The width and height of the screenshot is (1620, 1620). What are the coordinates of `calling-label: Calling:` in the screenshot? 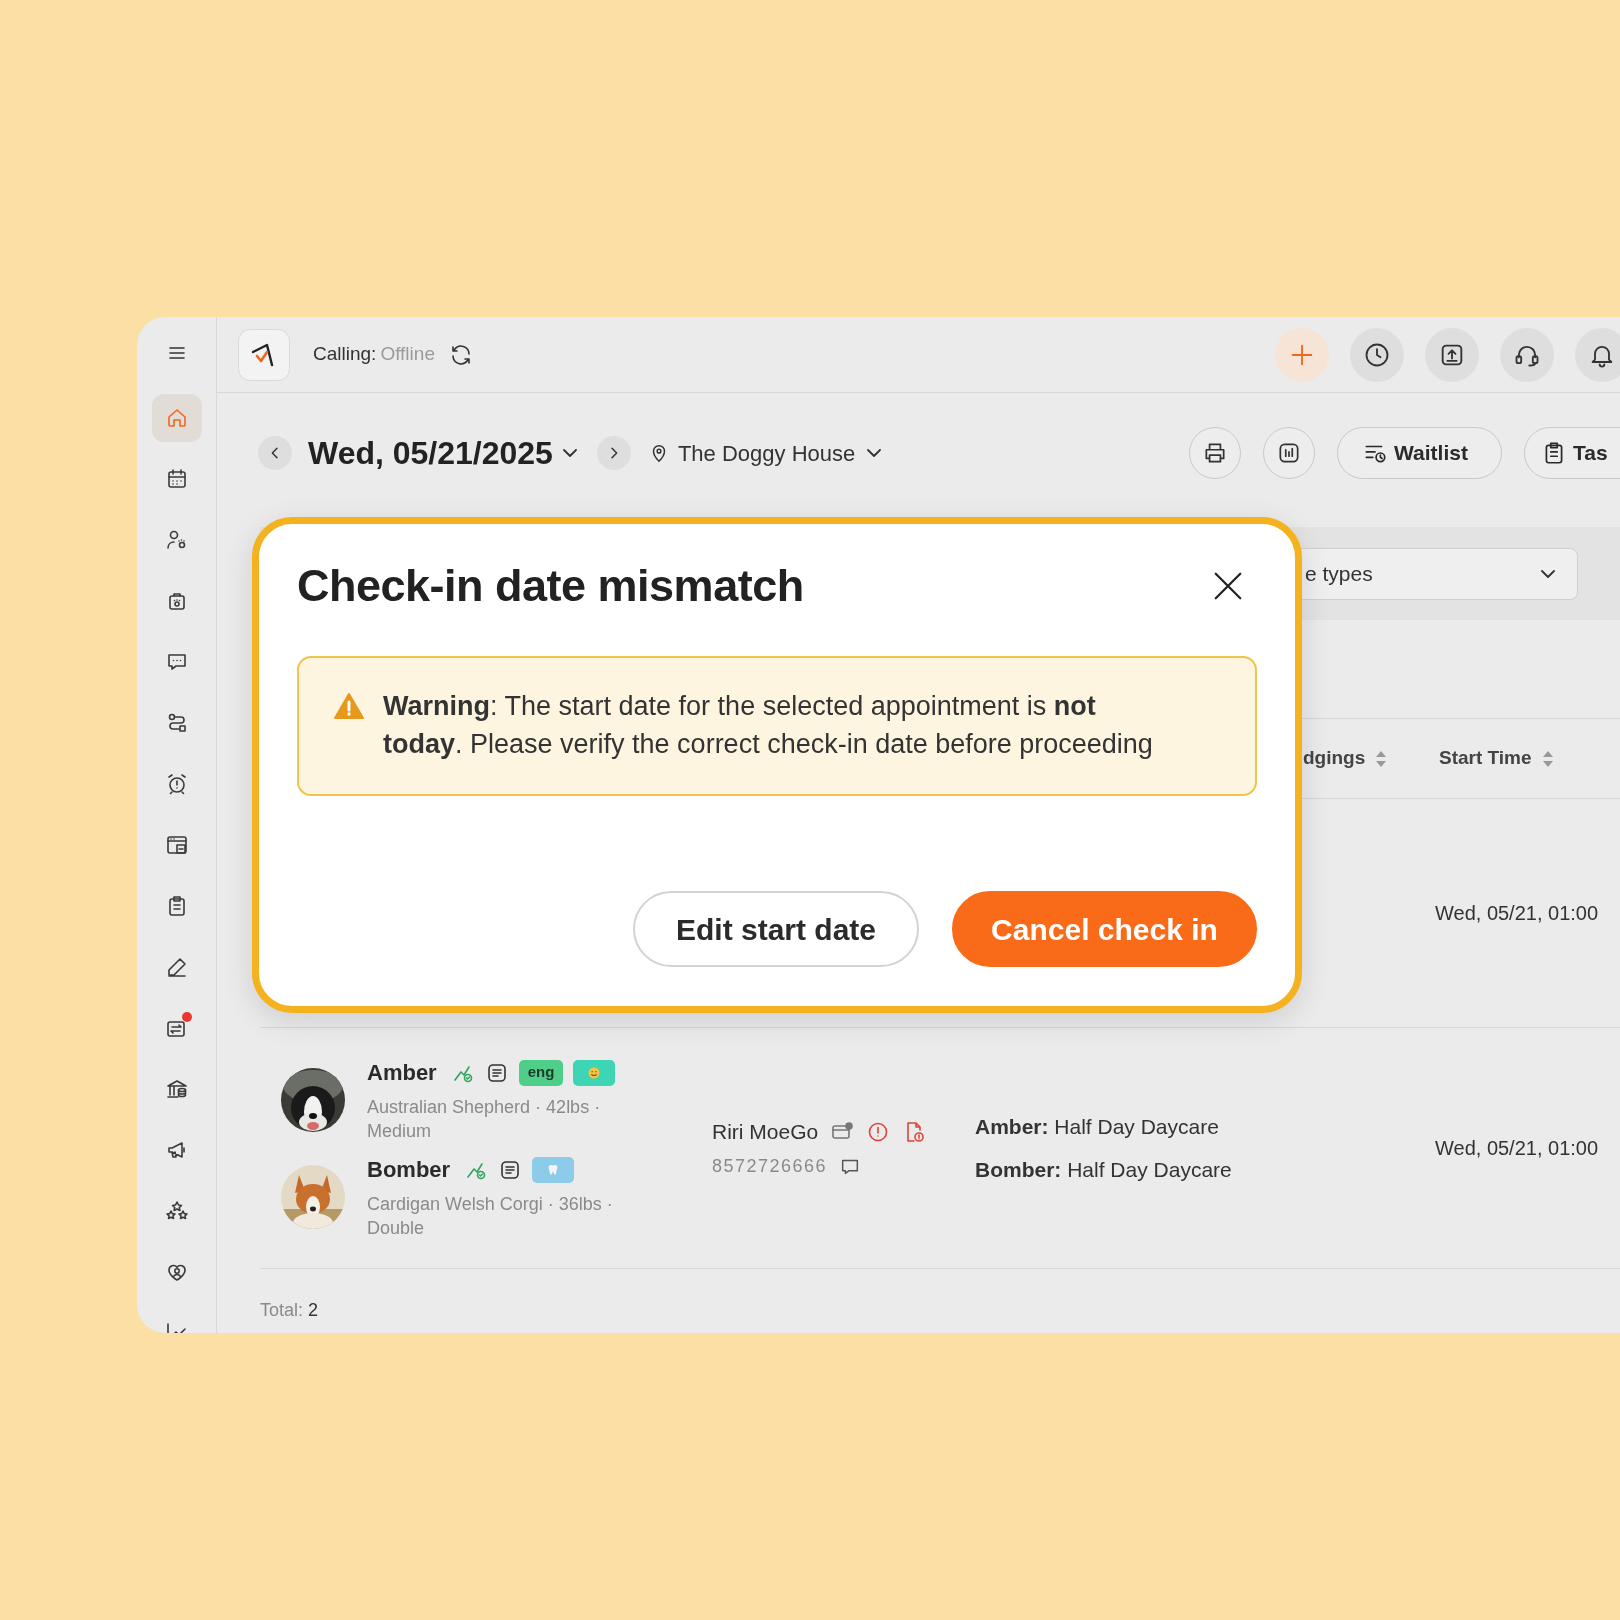 It's located at (345, 354).